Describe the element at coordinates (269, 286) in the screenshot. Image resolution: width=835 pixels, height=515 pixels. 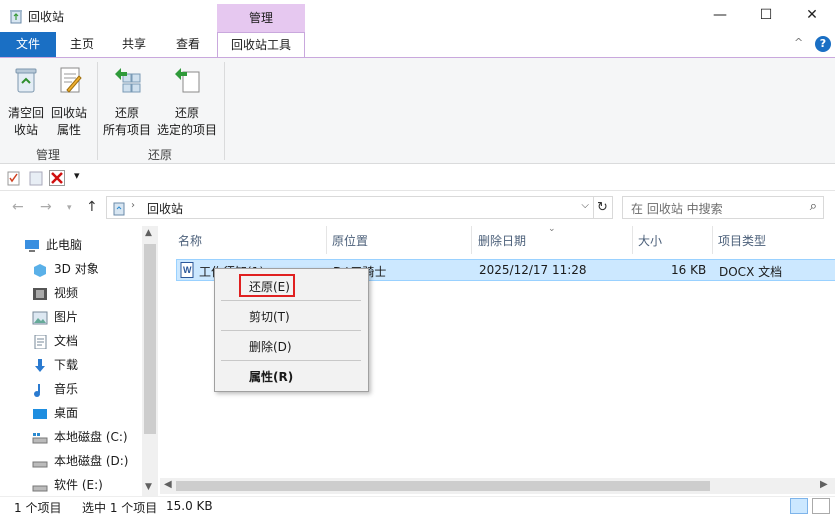
I see `menu-item-restore: 还原(E)` at that location.